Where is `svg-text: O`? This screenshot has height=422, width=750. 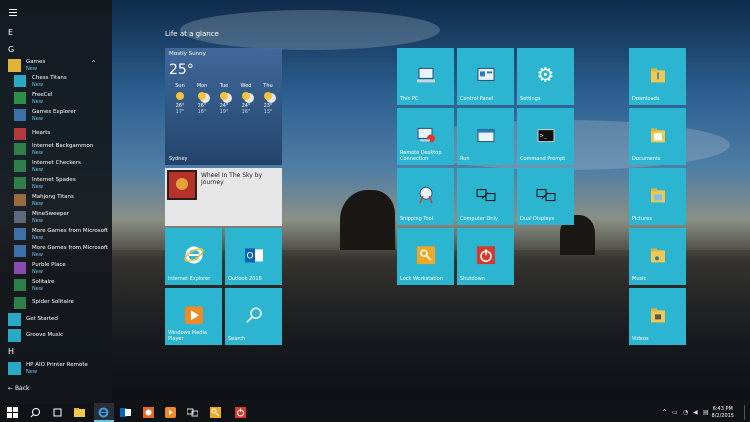
svg-text: O is located at coordinates (249, 256).